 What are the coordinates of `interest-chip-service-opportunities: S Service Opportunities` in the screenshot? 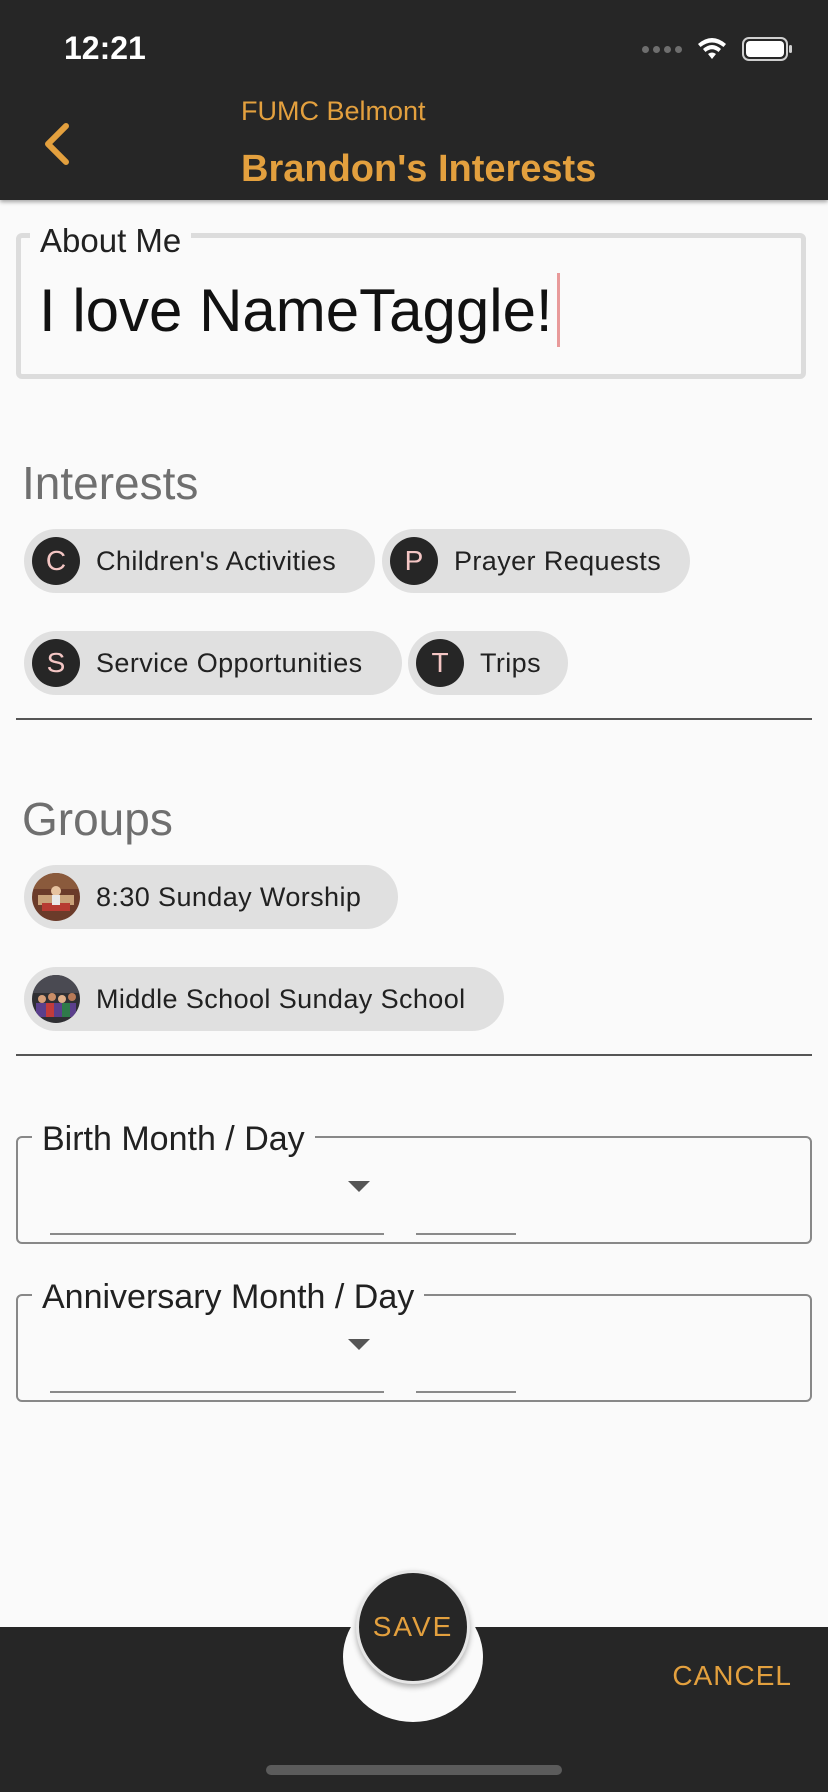 It's located at (213, 663).